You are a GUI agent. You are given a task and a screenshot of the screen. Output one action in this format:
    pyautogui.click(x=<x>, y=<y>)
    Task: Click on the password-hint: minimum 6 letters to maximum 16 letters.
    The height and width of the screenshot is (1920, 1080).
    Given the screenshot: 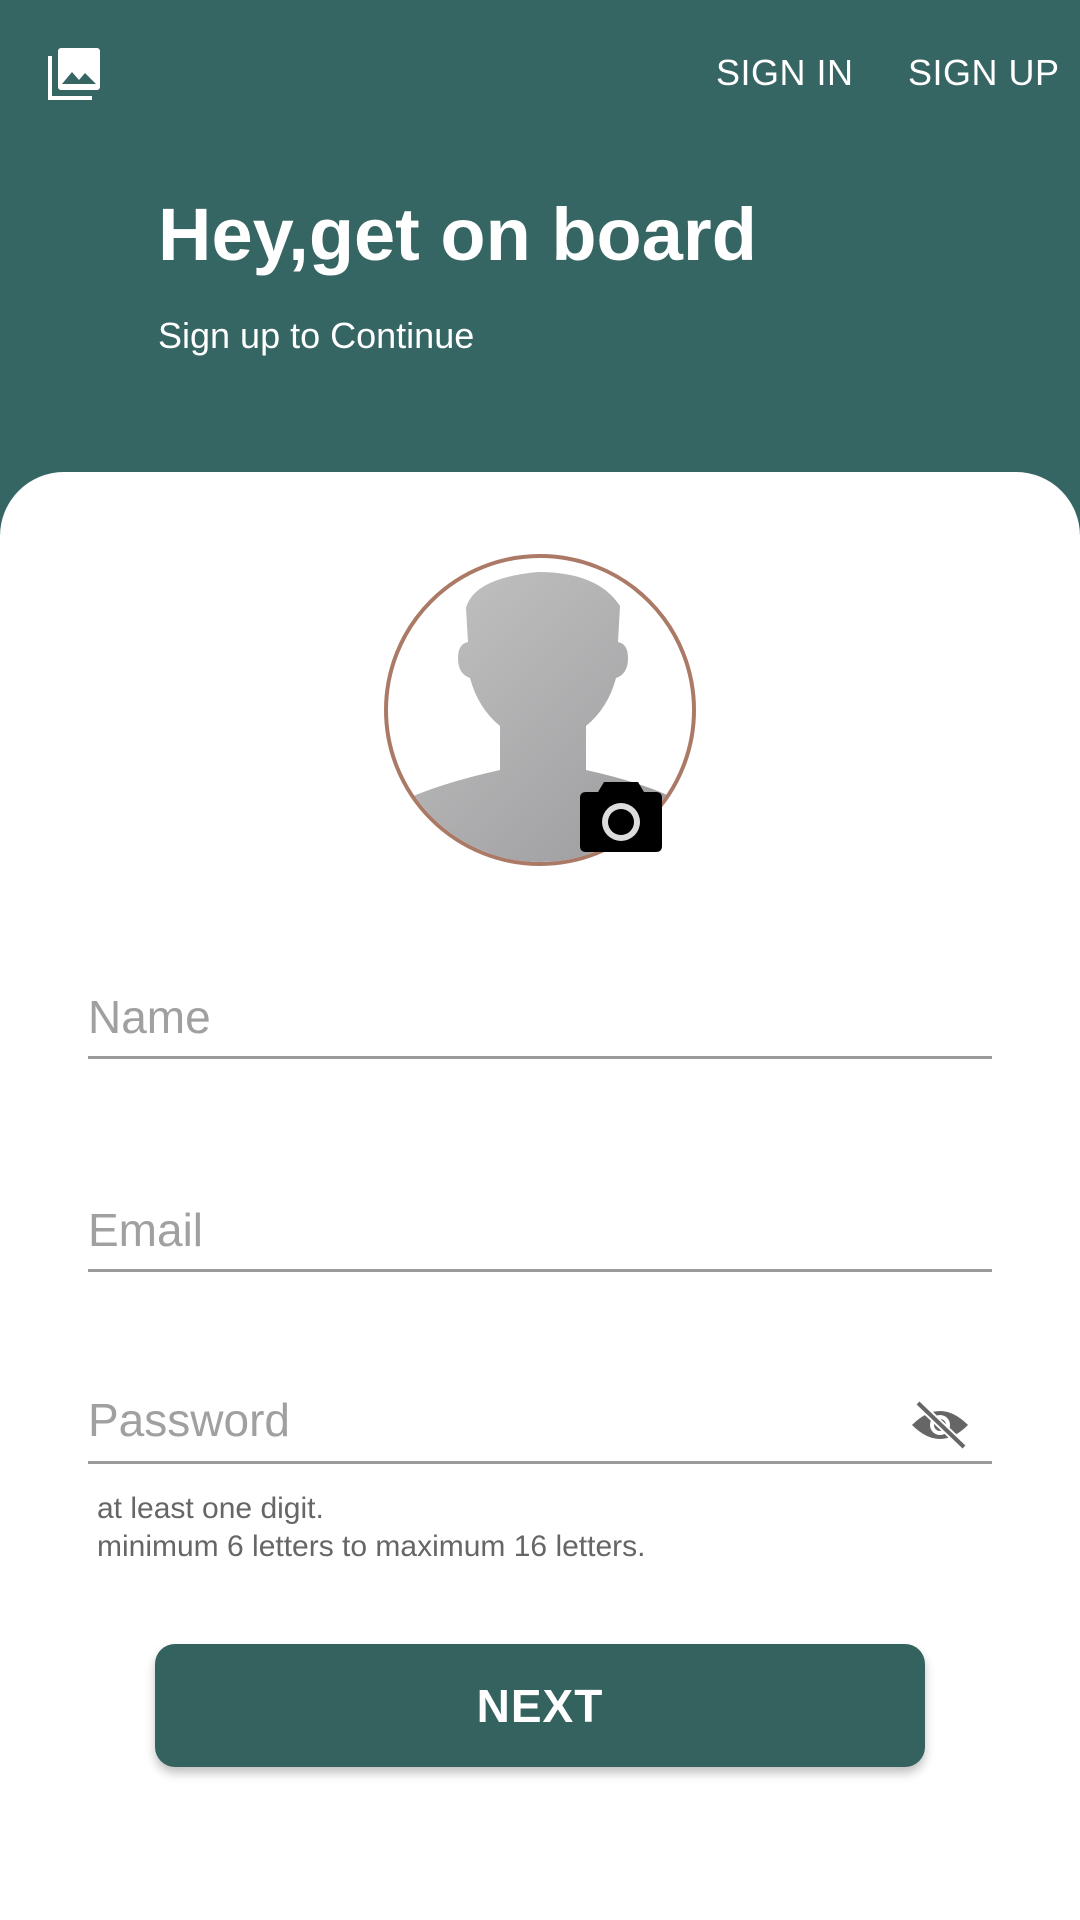 What is the action you would take?
    pyautogui.click(x=371, y=1546)
    